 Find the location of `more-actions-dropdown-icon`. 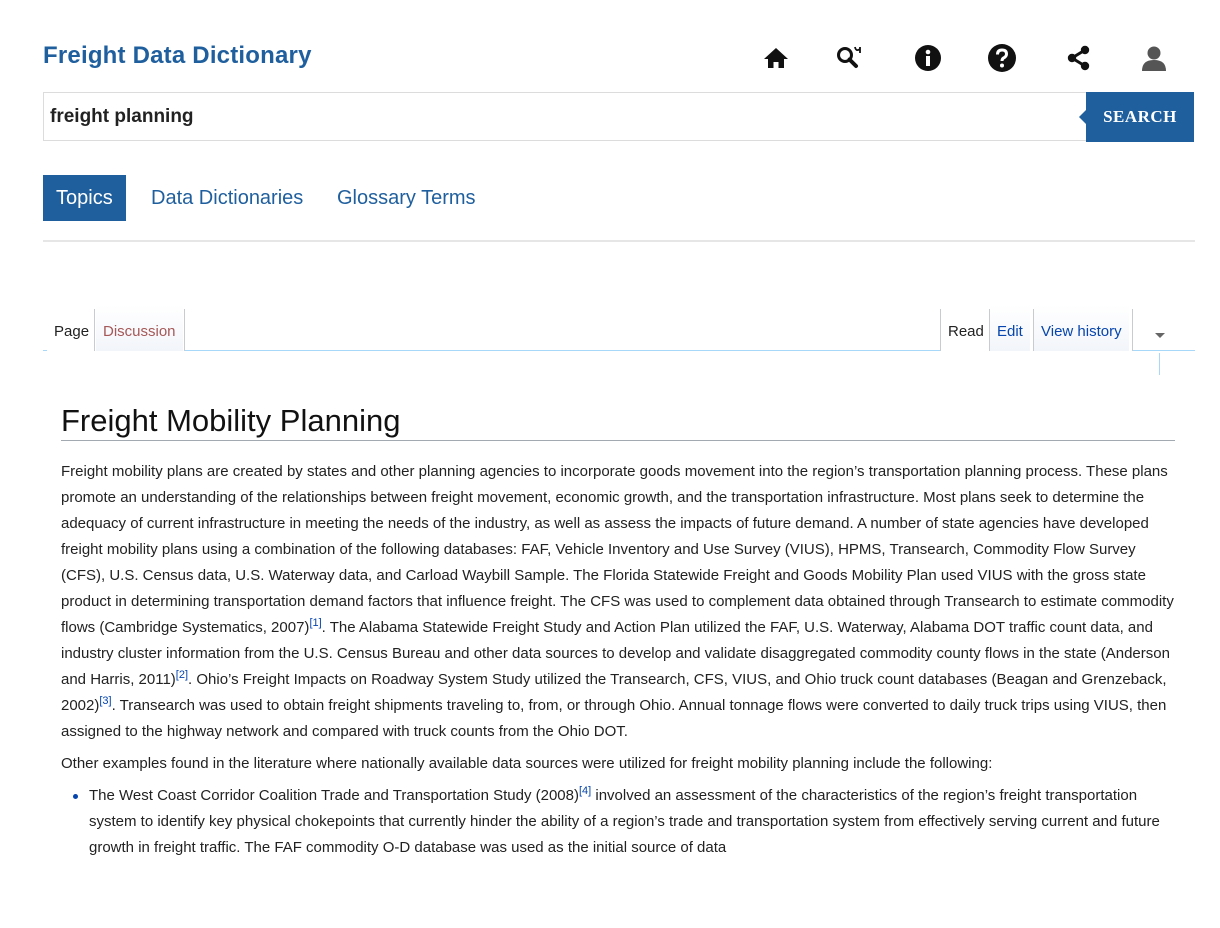

more-actions-dropdown-icon is located at coordinates (1160, 335).